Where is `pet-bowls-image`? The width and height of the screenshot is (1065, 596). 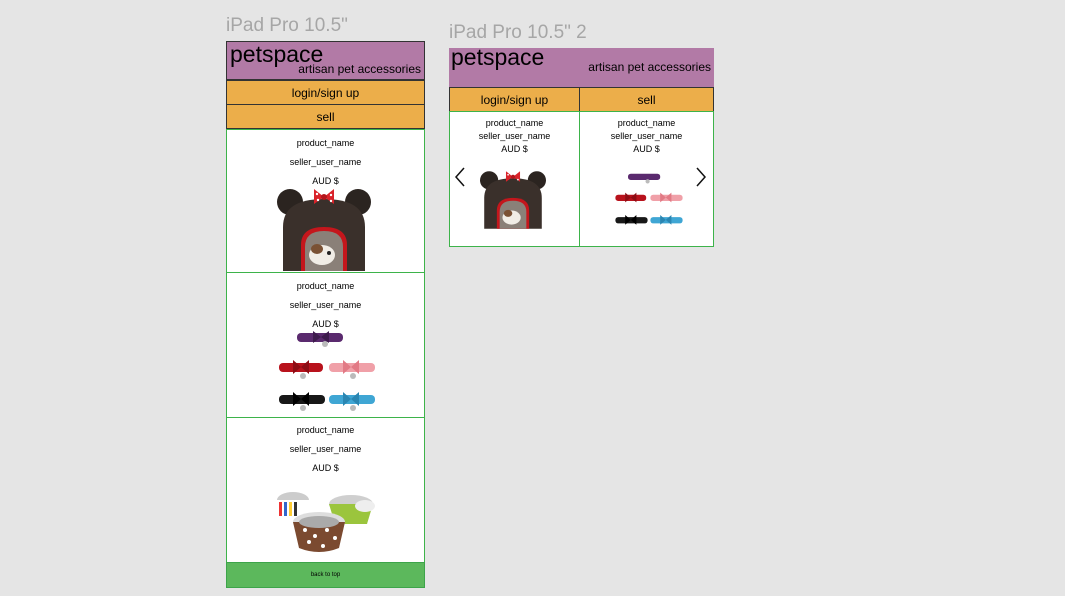 pet-bowls-image is located at coordinates (325, 520).